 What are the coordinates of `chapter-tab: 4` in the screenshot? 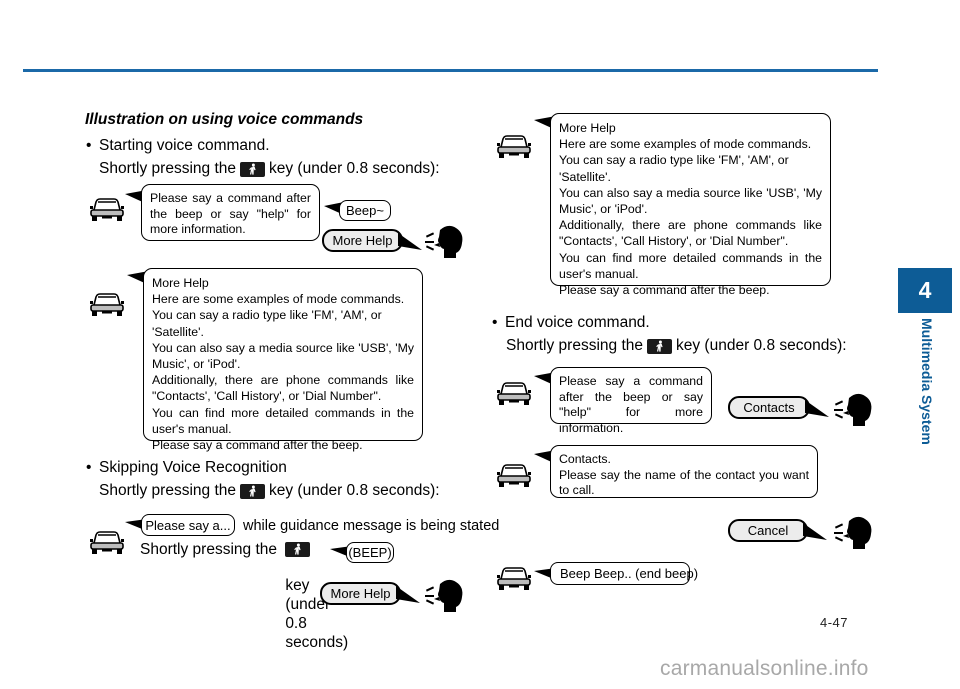 It's located at (925, 290).